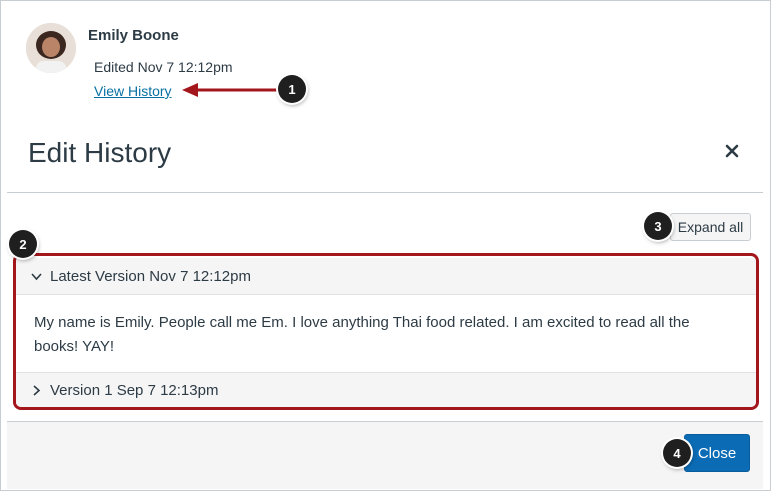 This screenshot has width=771, height=491. Describe the element at coordinates (51, 48) in the screenshot. I see `avatar` at that location.